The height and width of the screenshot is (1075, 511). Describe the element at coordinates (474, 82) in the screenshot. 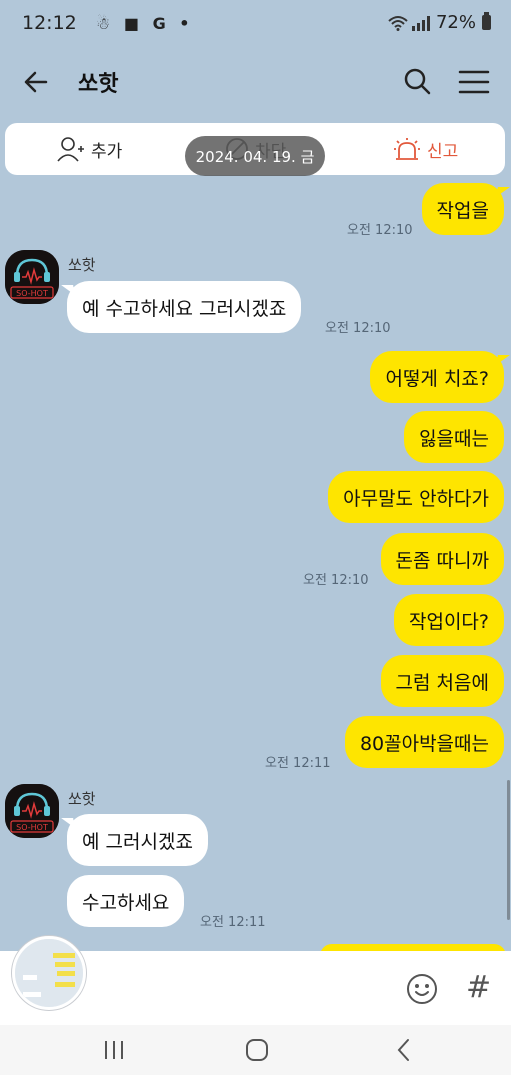

I see `hamburger-menu-icon` at that location.